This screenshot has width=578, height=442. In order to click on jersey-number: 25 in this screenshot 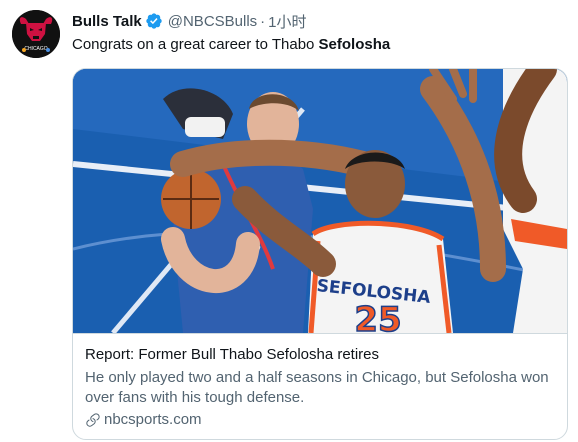, I will do `click(377, 316)`.